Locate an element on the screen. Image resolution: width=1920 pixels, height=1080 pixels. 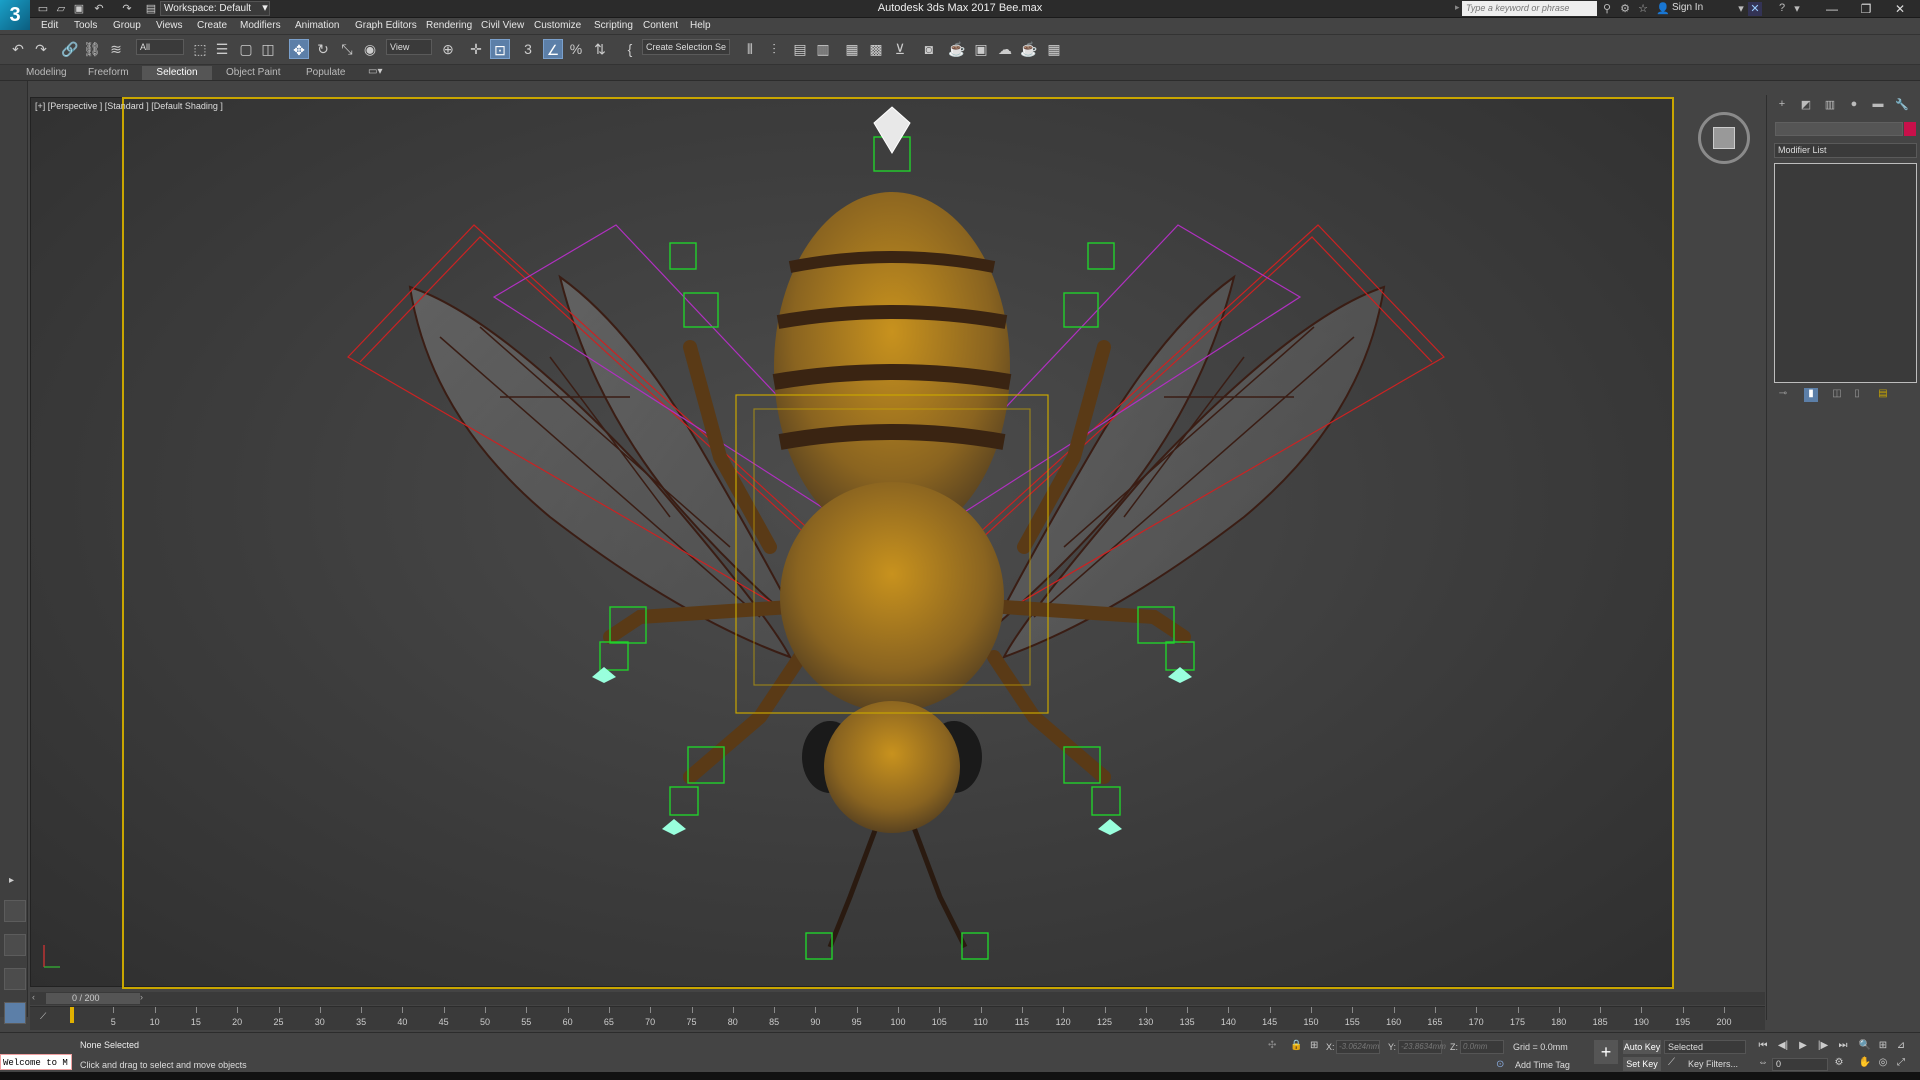
menu-customize: Customize is located at coordinates (557, 25).